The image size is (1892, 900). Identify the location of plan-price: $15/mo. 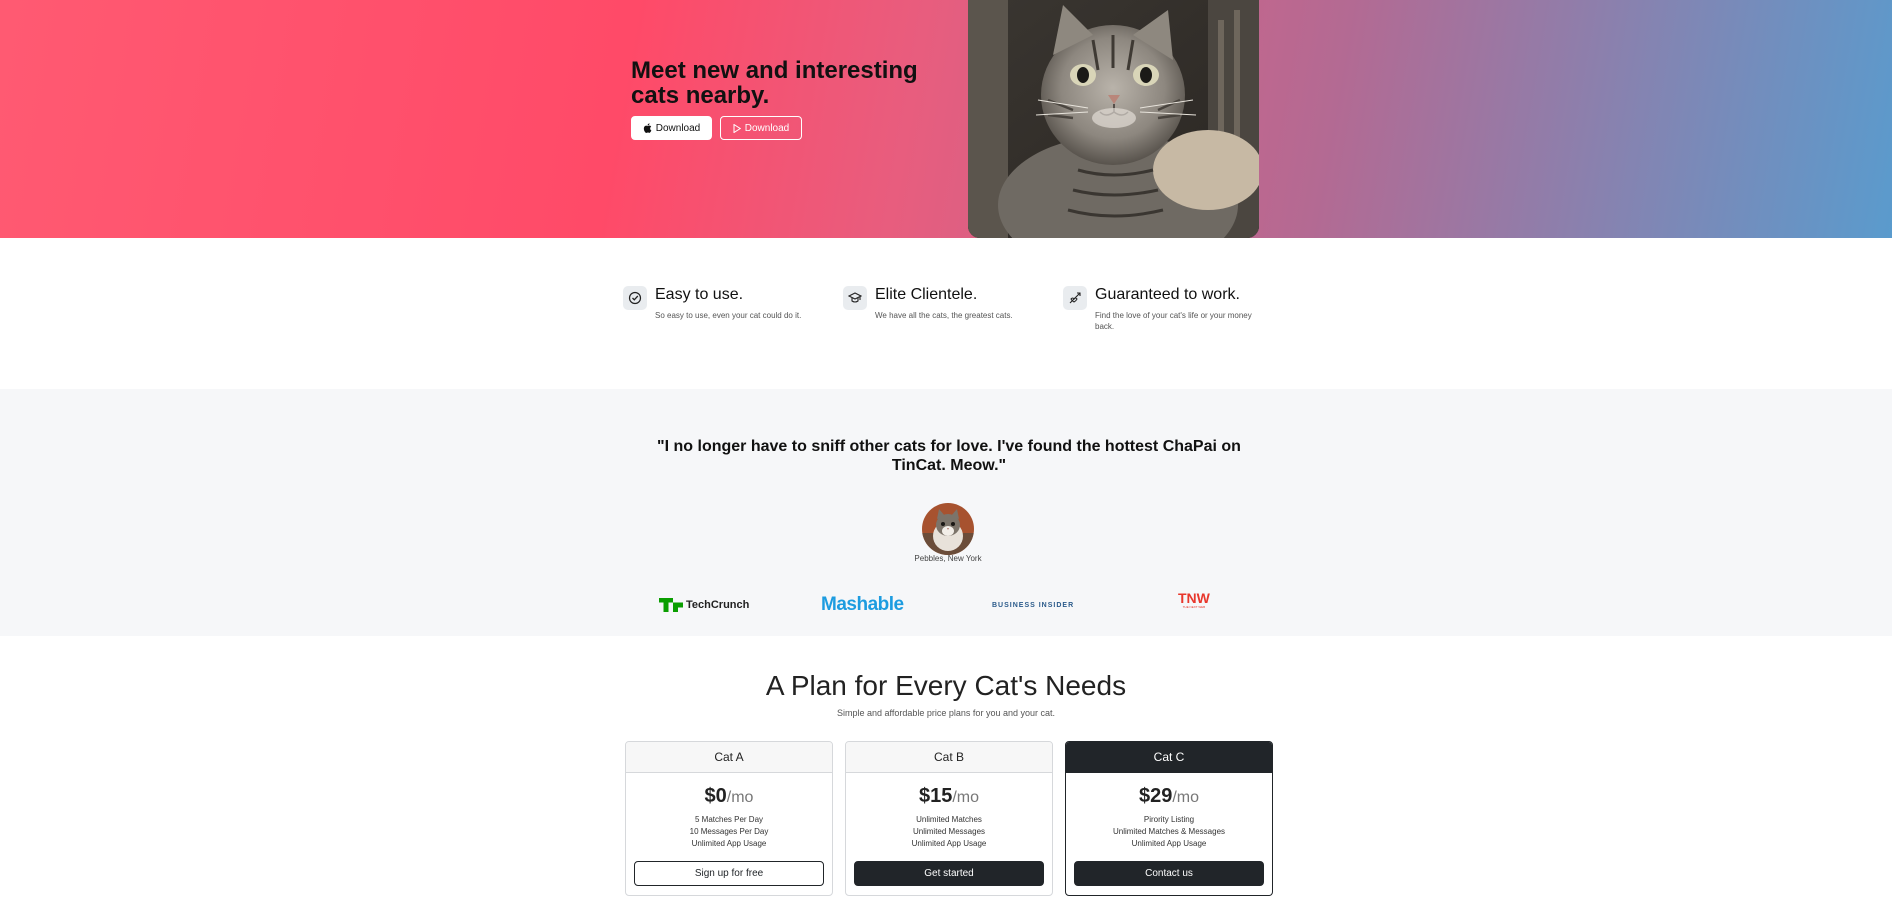
(949, 796).